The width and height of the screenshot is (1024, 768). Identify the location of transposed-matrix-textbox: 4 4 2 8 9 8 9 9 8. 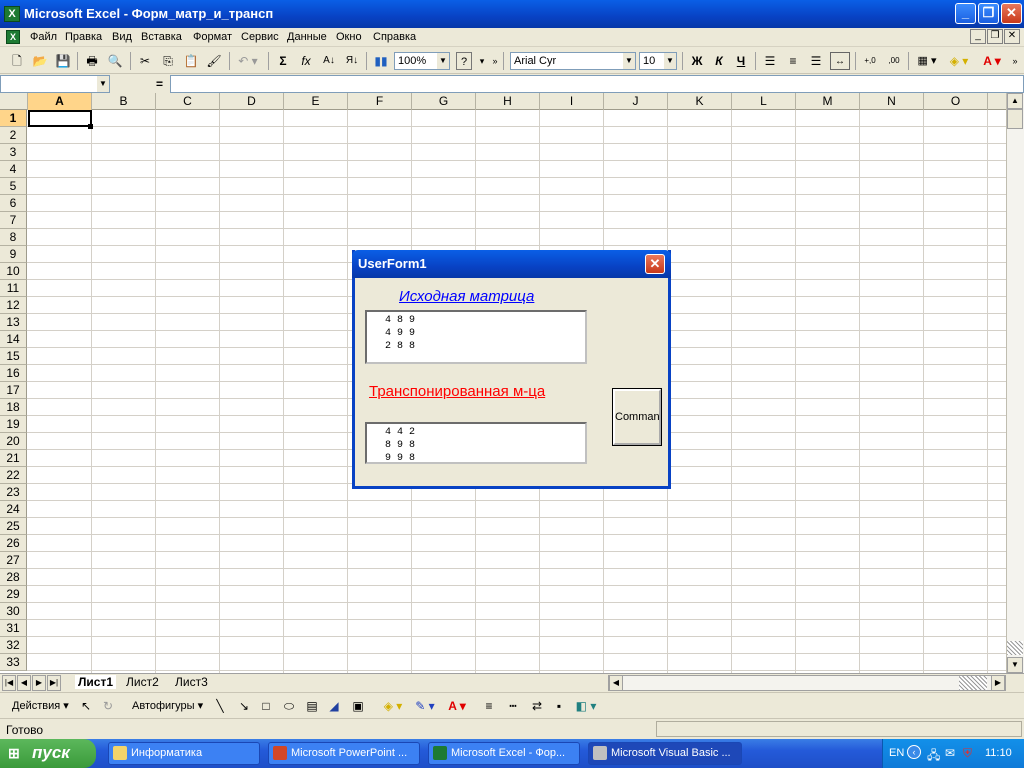
(476, 443).